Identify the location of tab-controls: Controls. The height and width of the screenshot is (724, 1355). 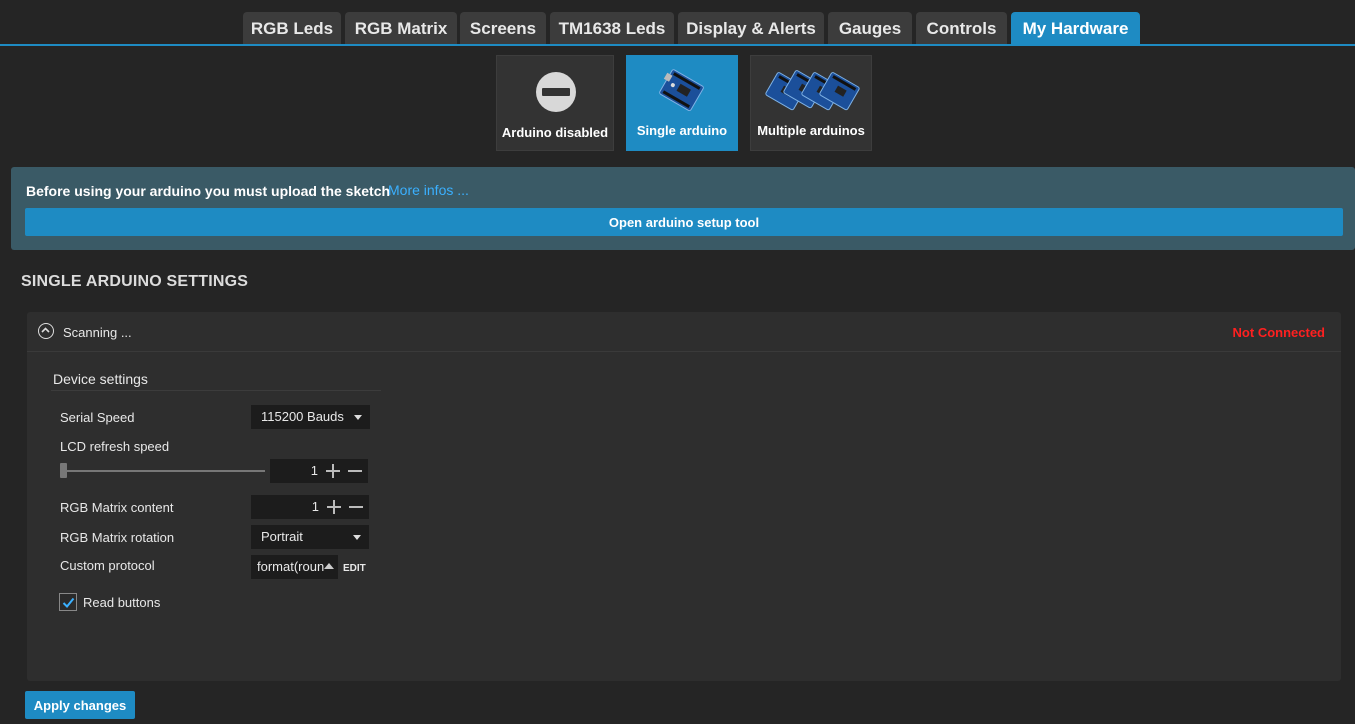
(961, 28).